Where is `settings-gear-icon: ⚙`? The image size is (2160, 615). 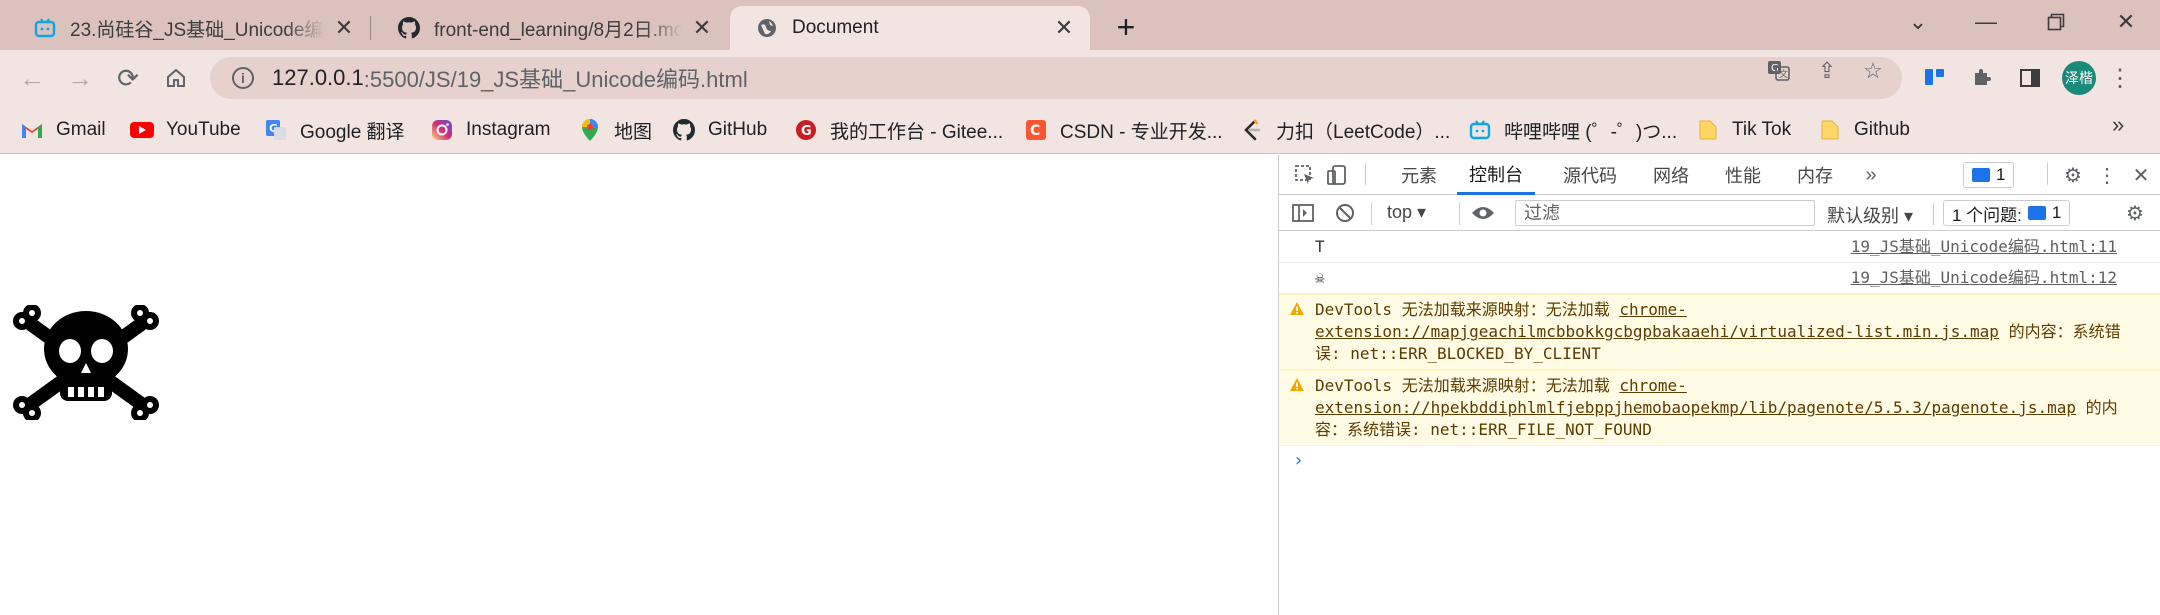
settings-gear-icon: ⚙ is located at coordinates (2073, 175).